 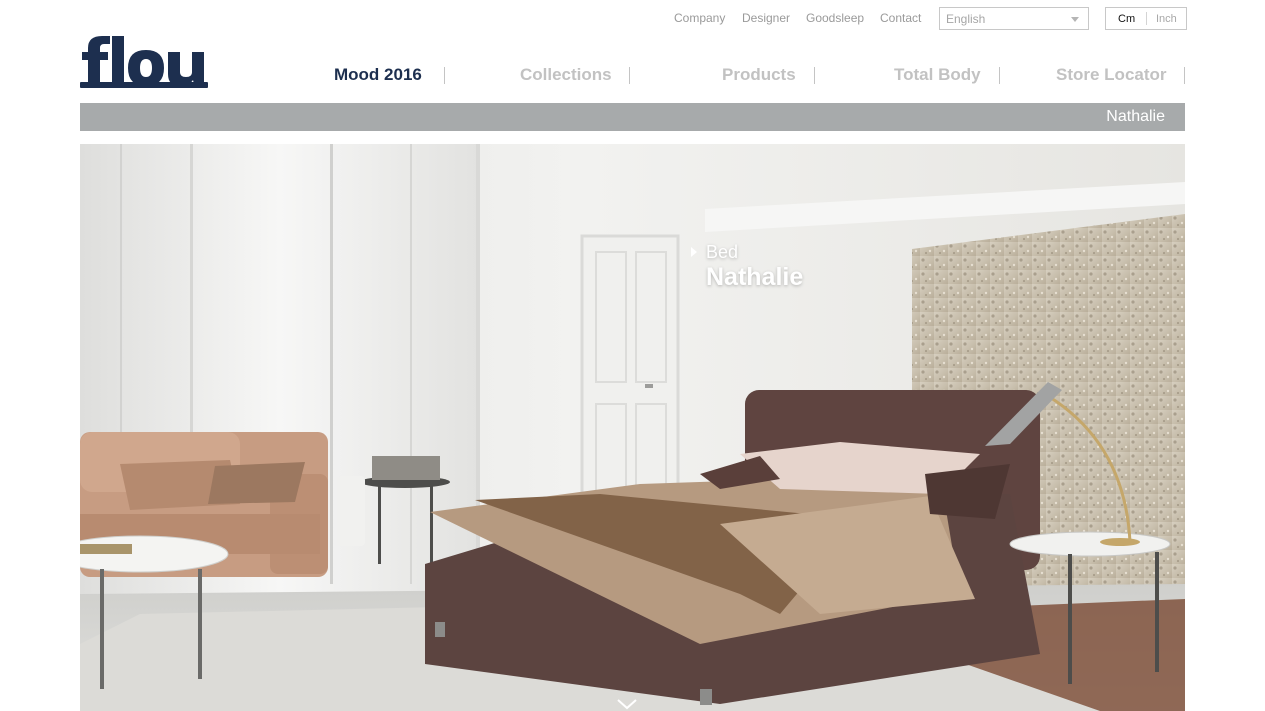 I want to click on nav-products: Products, so click(x=759, y=75).